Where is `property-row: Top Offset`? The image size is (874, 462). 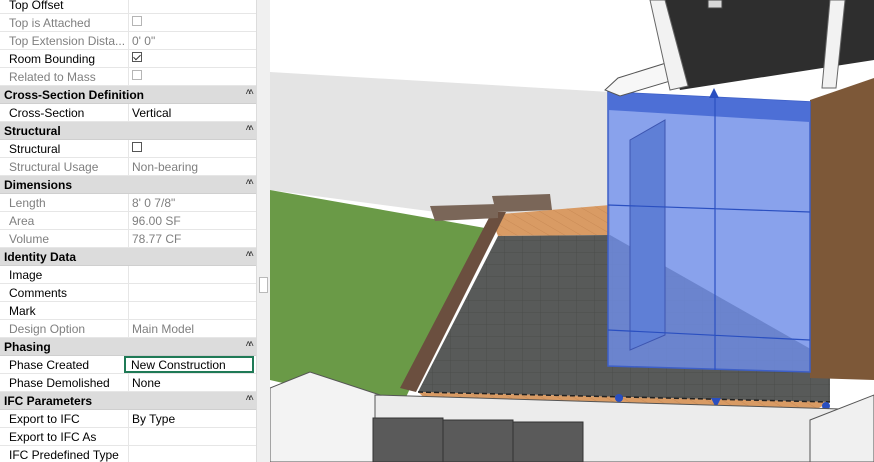 property-row: Top Offset is located at coordinates (128, 7).